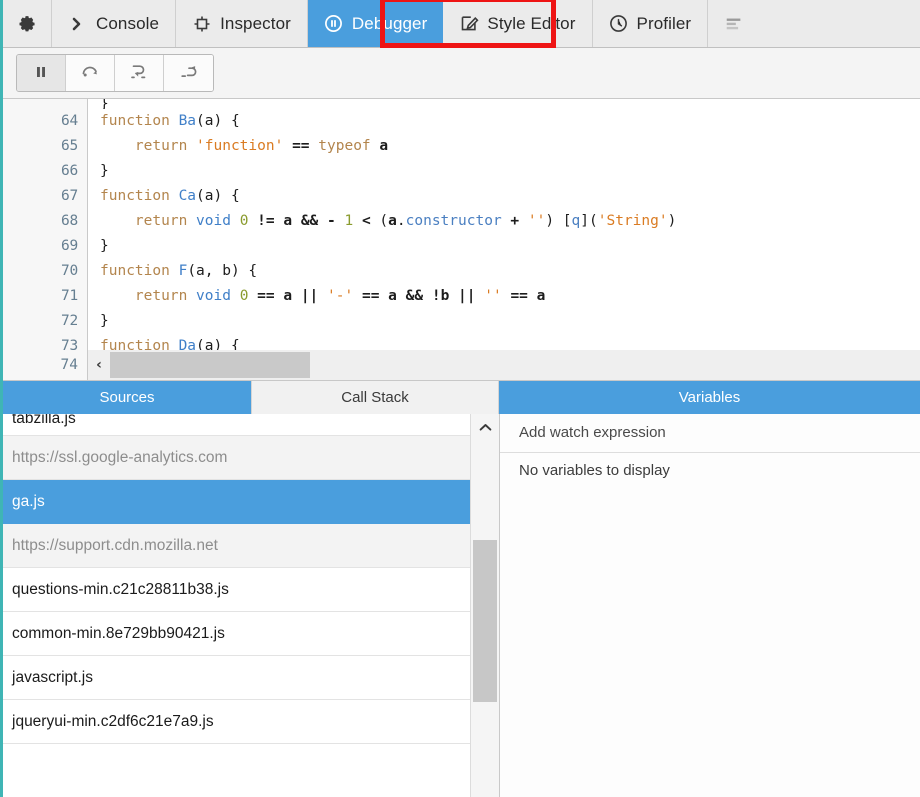  I want to click on source-item: javascript.js, so click(236, 678).